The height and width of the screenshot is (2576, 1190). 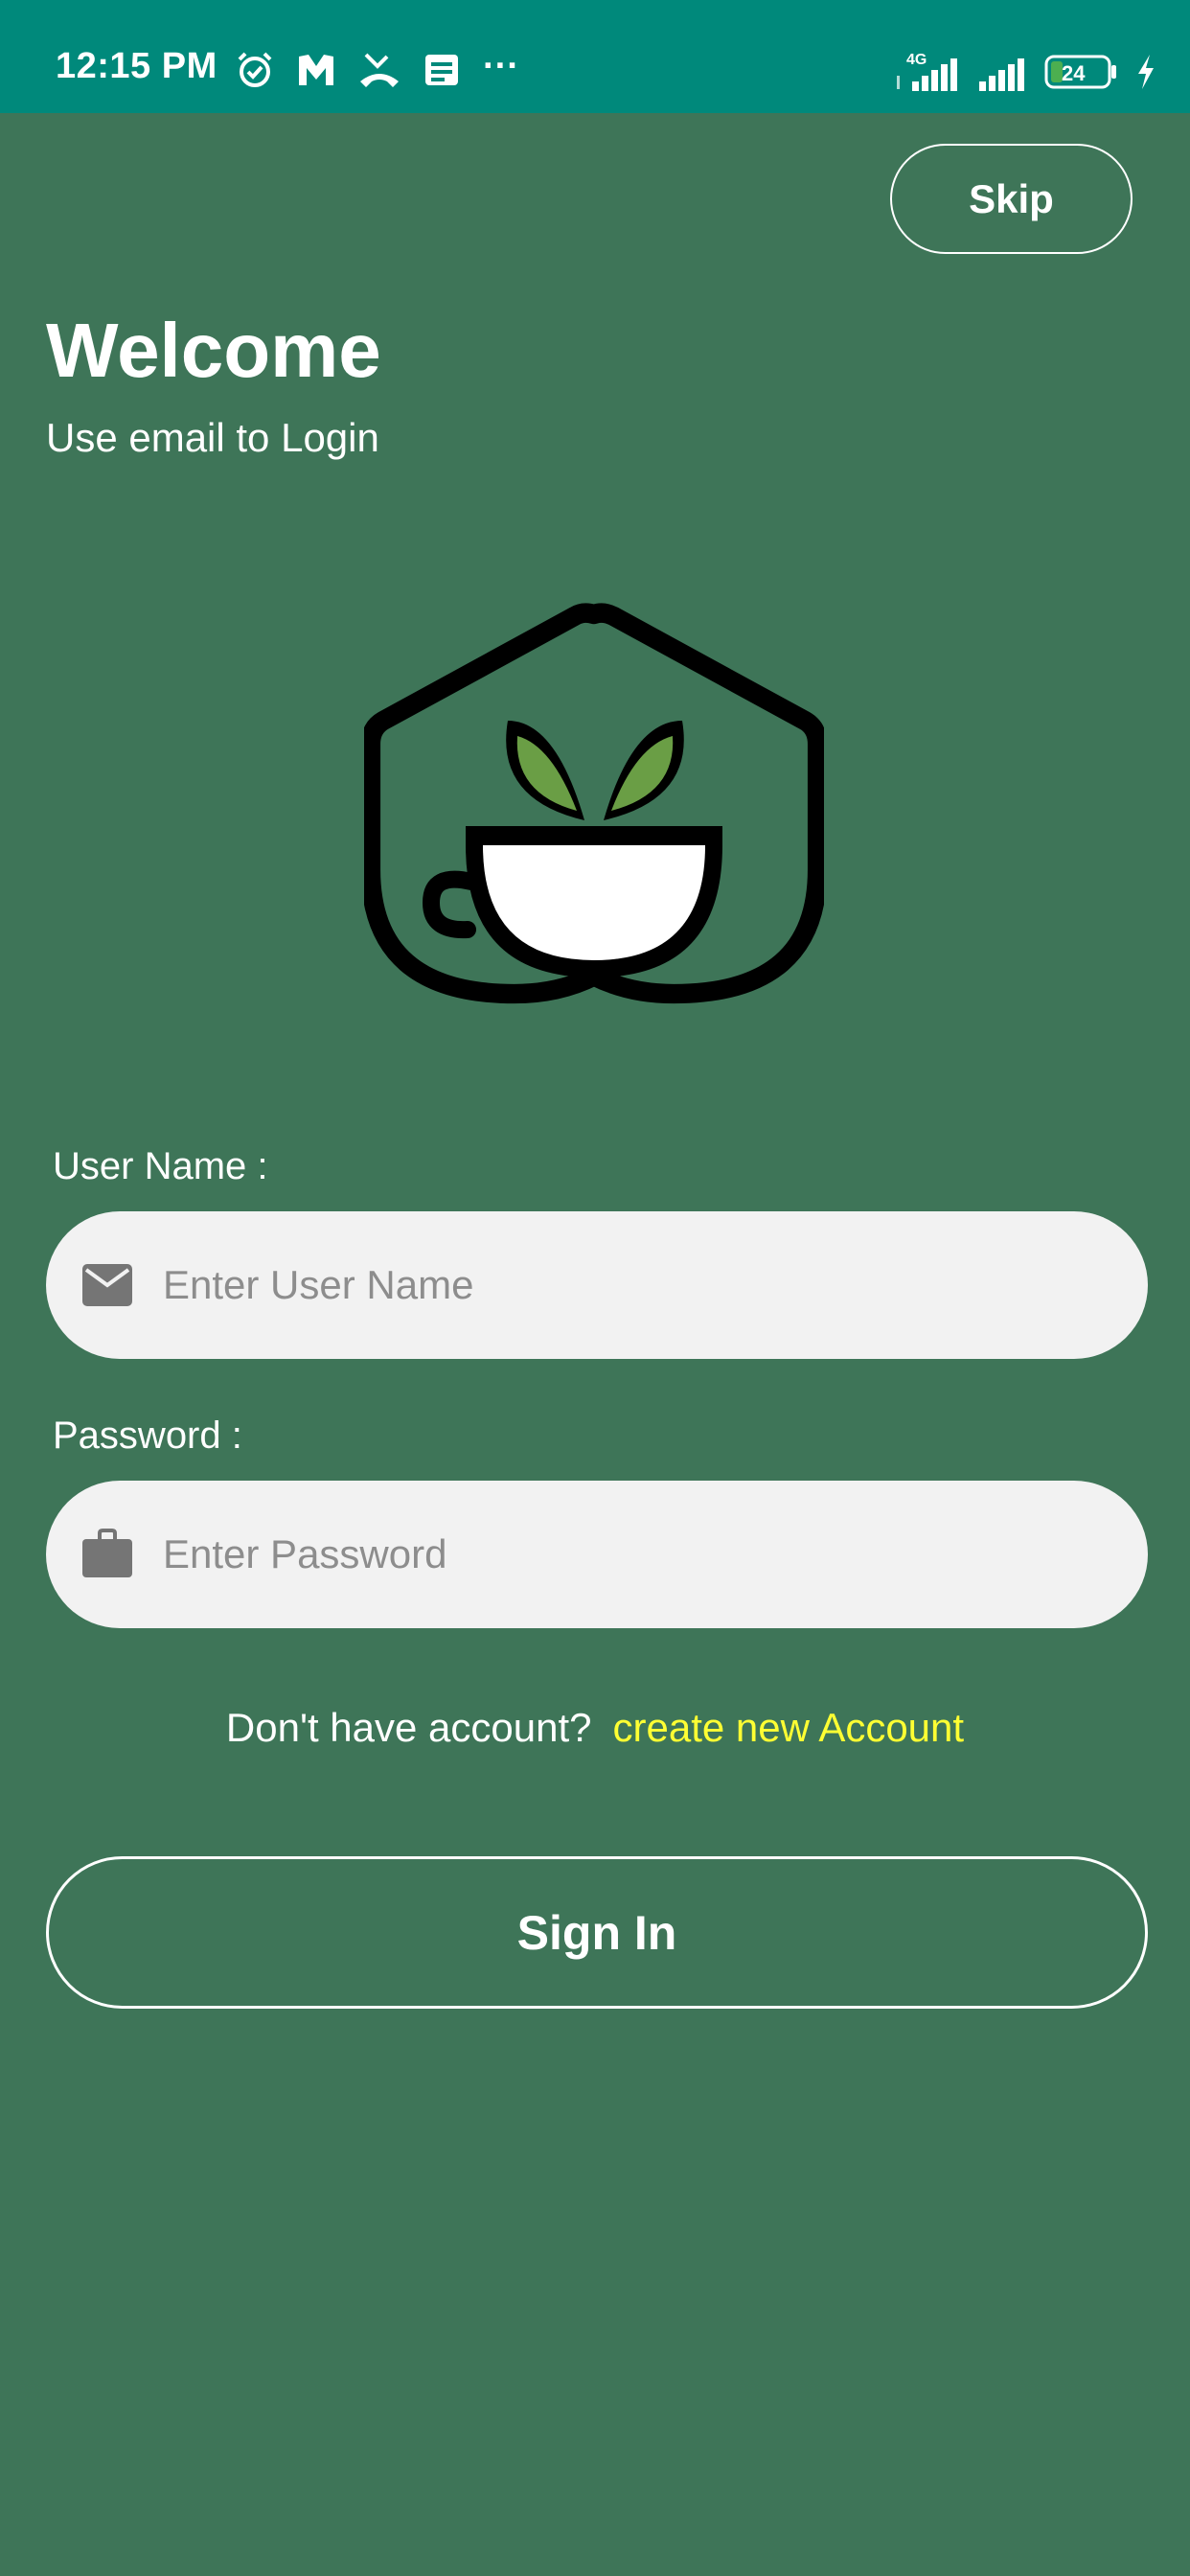 I want to click on password-field, so click(x=597, y=1554).